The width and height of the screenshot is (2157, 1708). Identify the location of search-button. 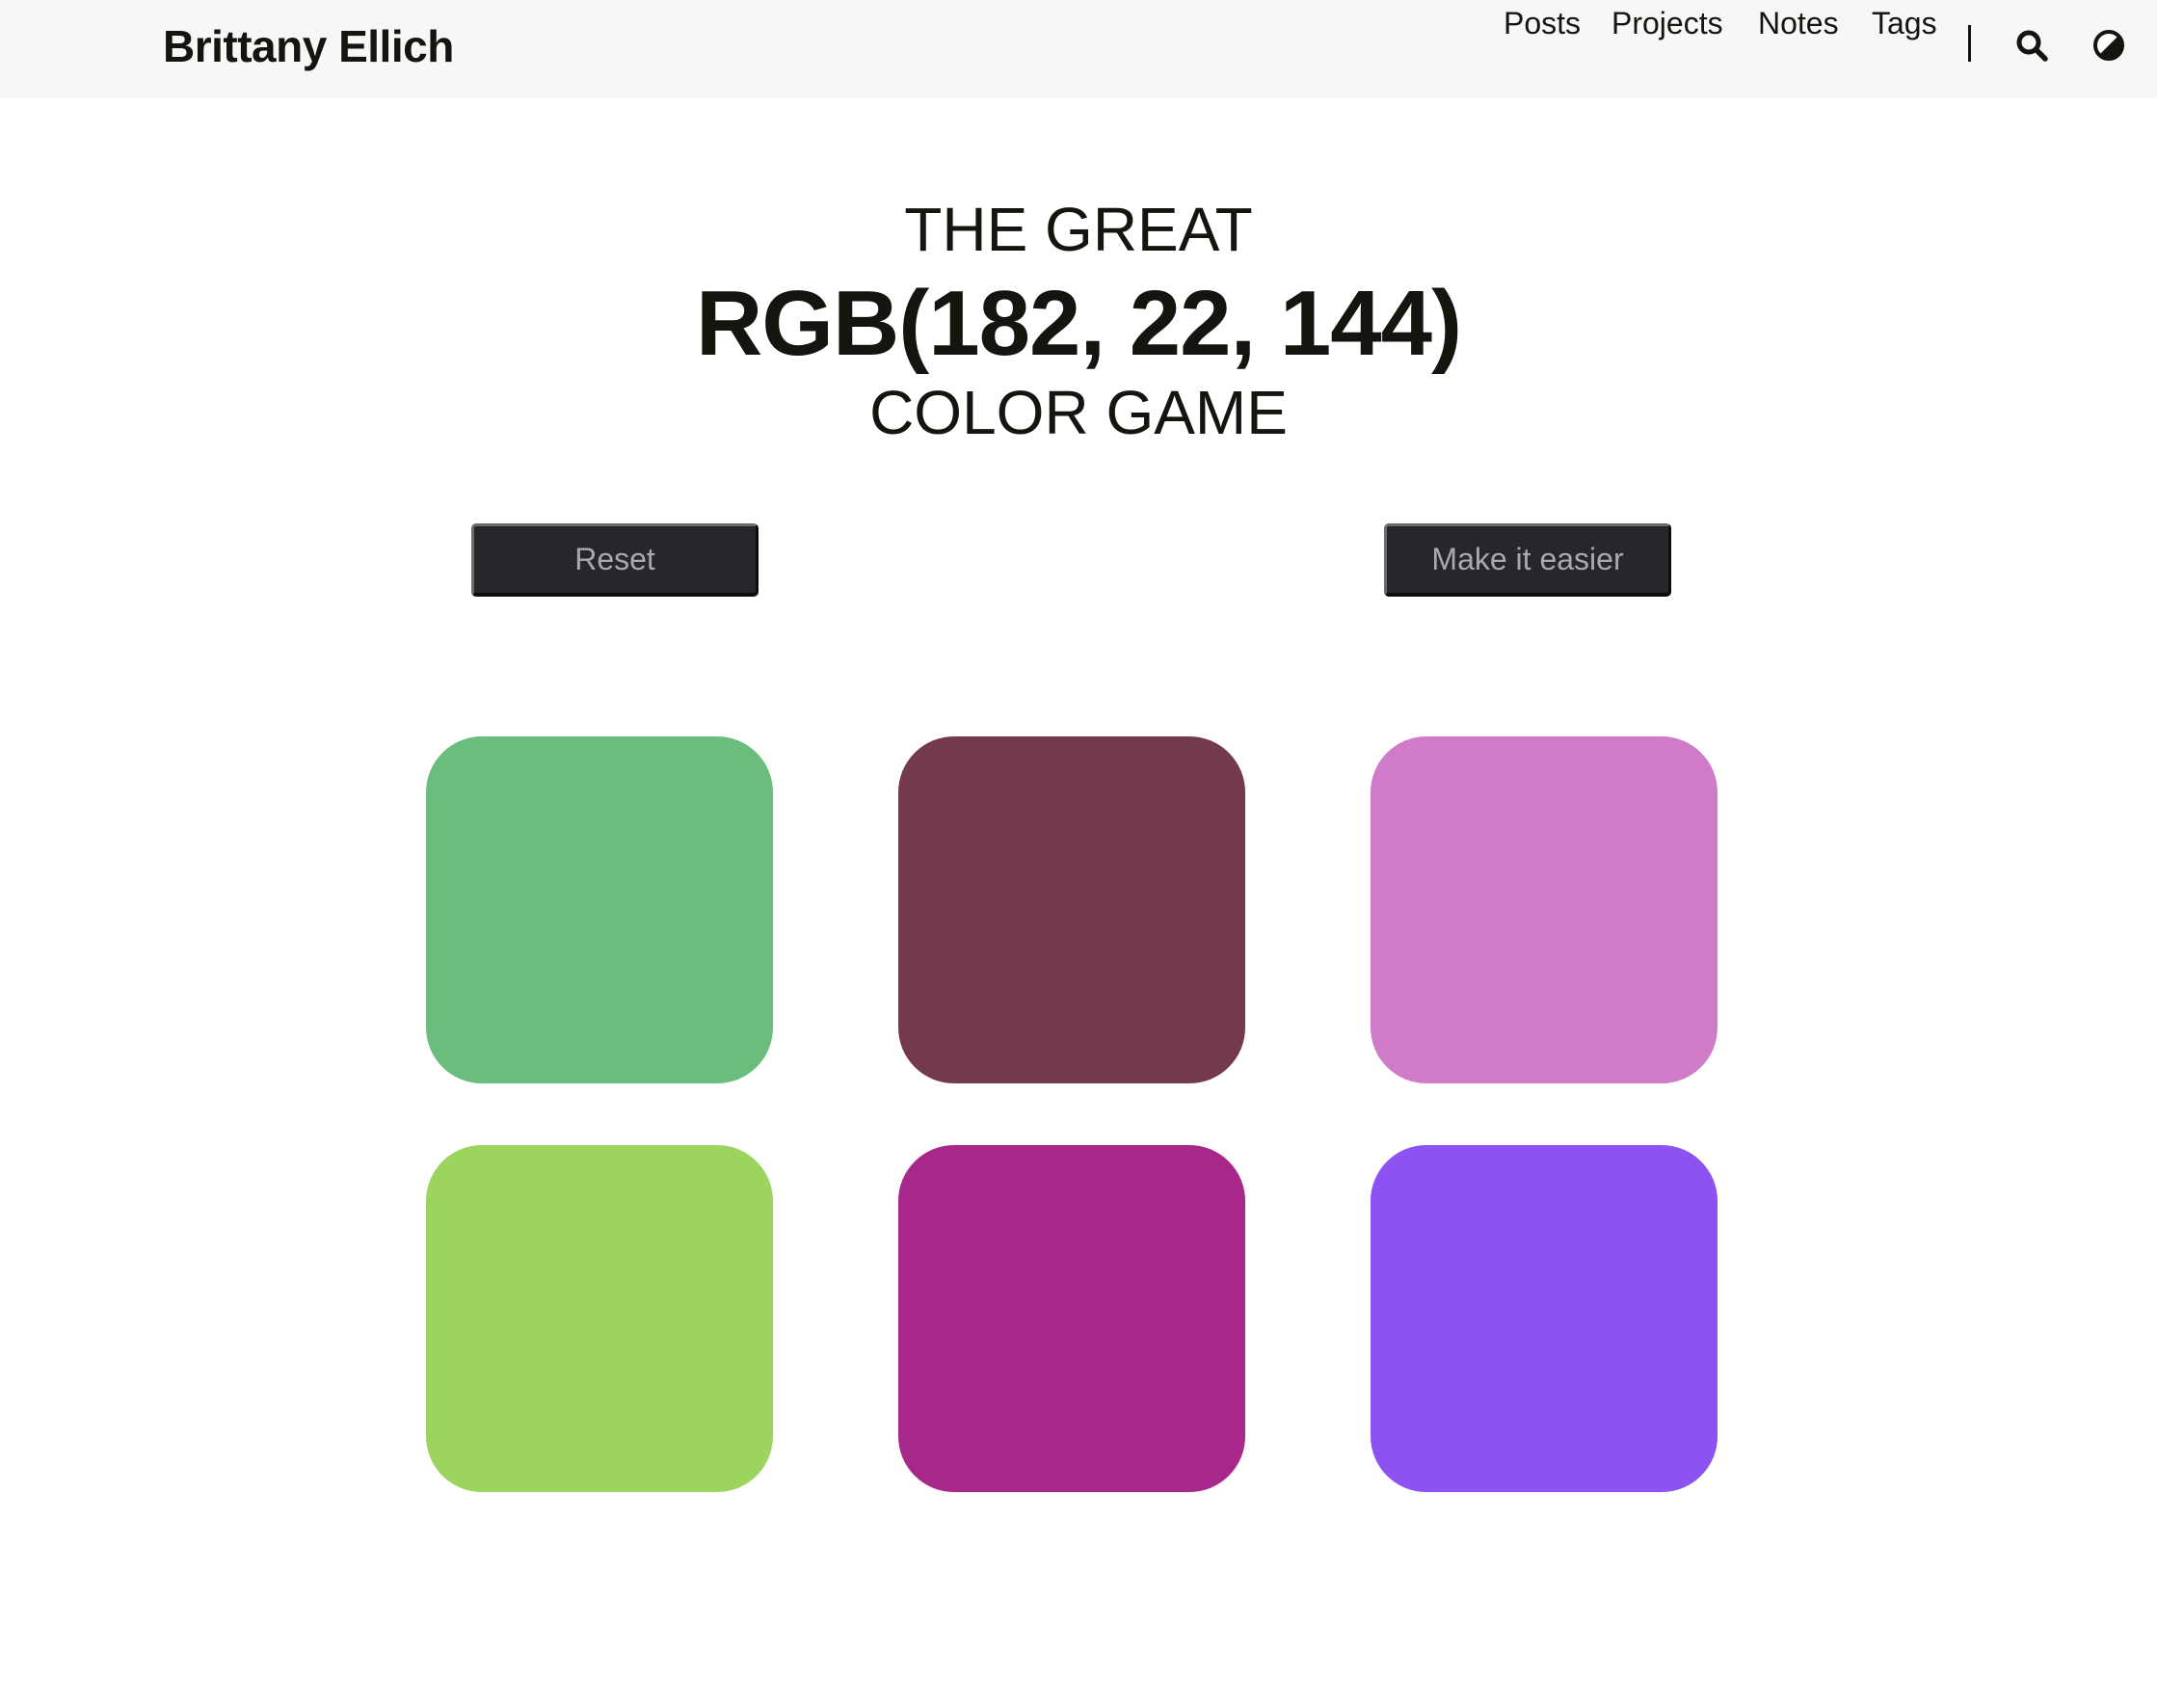
(2032, 45).